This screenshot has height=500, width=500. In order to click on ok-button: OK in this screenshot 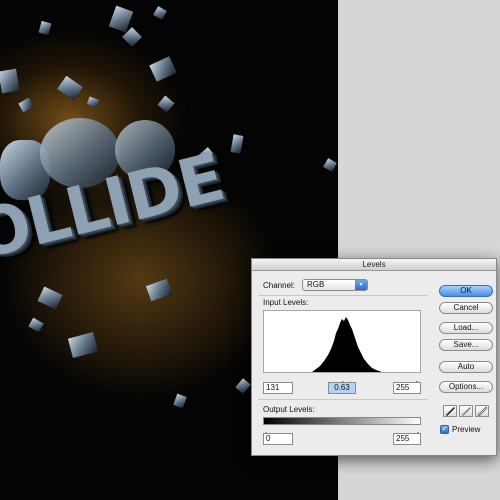, I will do `click(466, 291)`.